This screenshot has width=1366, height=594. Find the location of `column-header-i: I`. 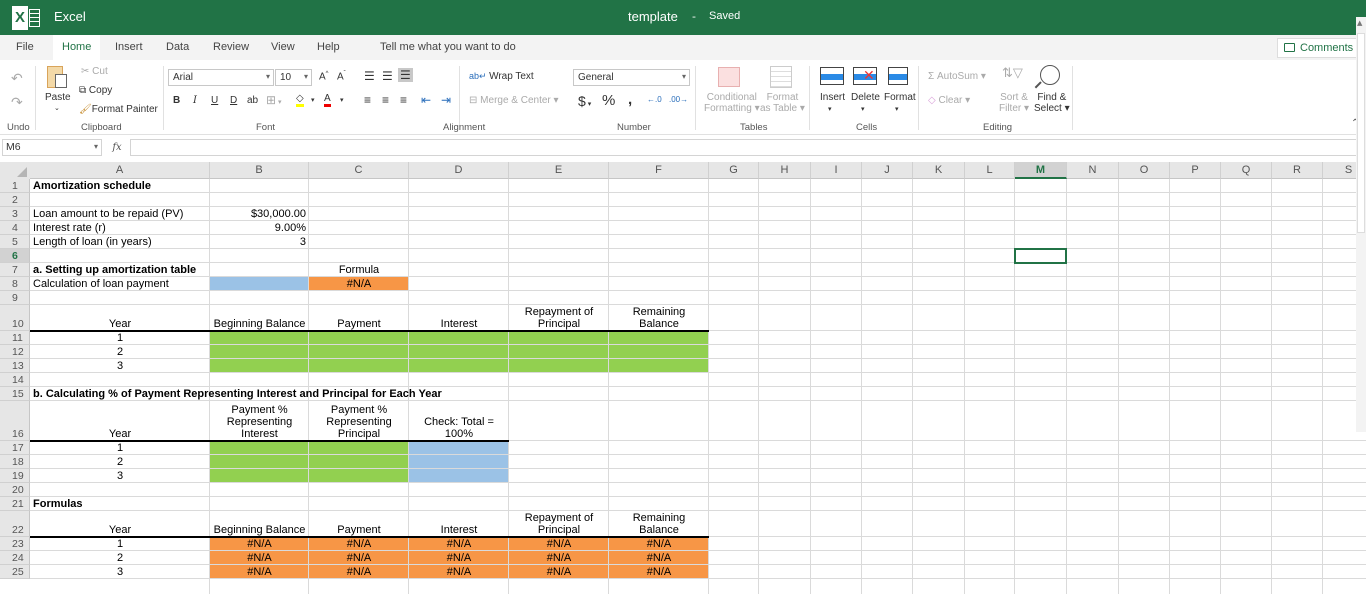

column-header-i: I is located at coordinates (836, 170).